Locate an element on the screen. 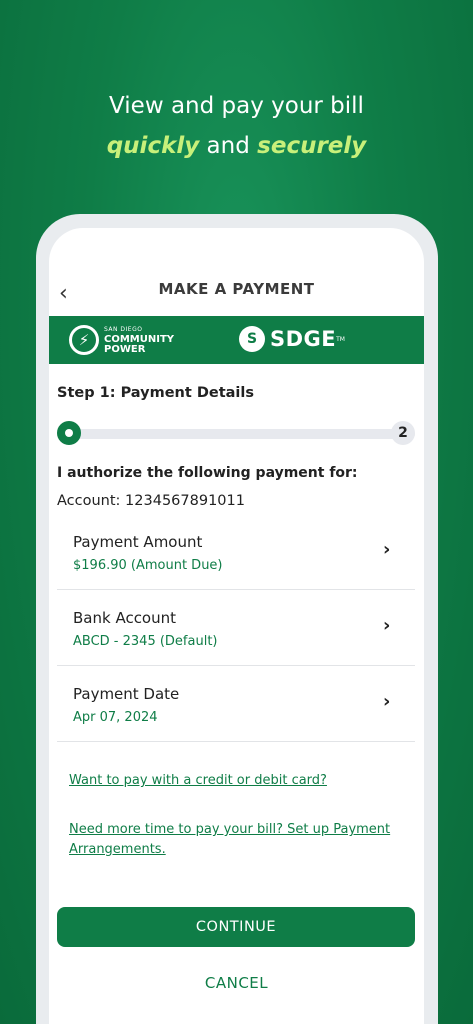 The width and height of the screenshot is (473, 1024). sdge-trademark: TM is located at coordinates (340, 339).